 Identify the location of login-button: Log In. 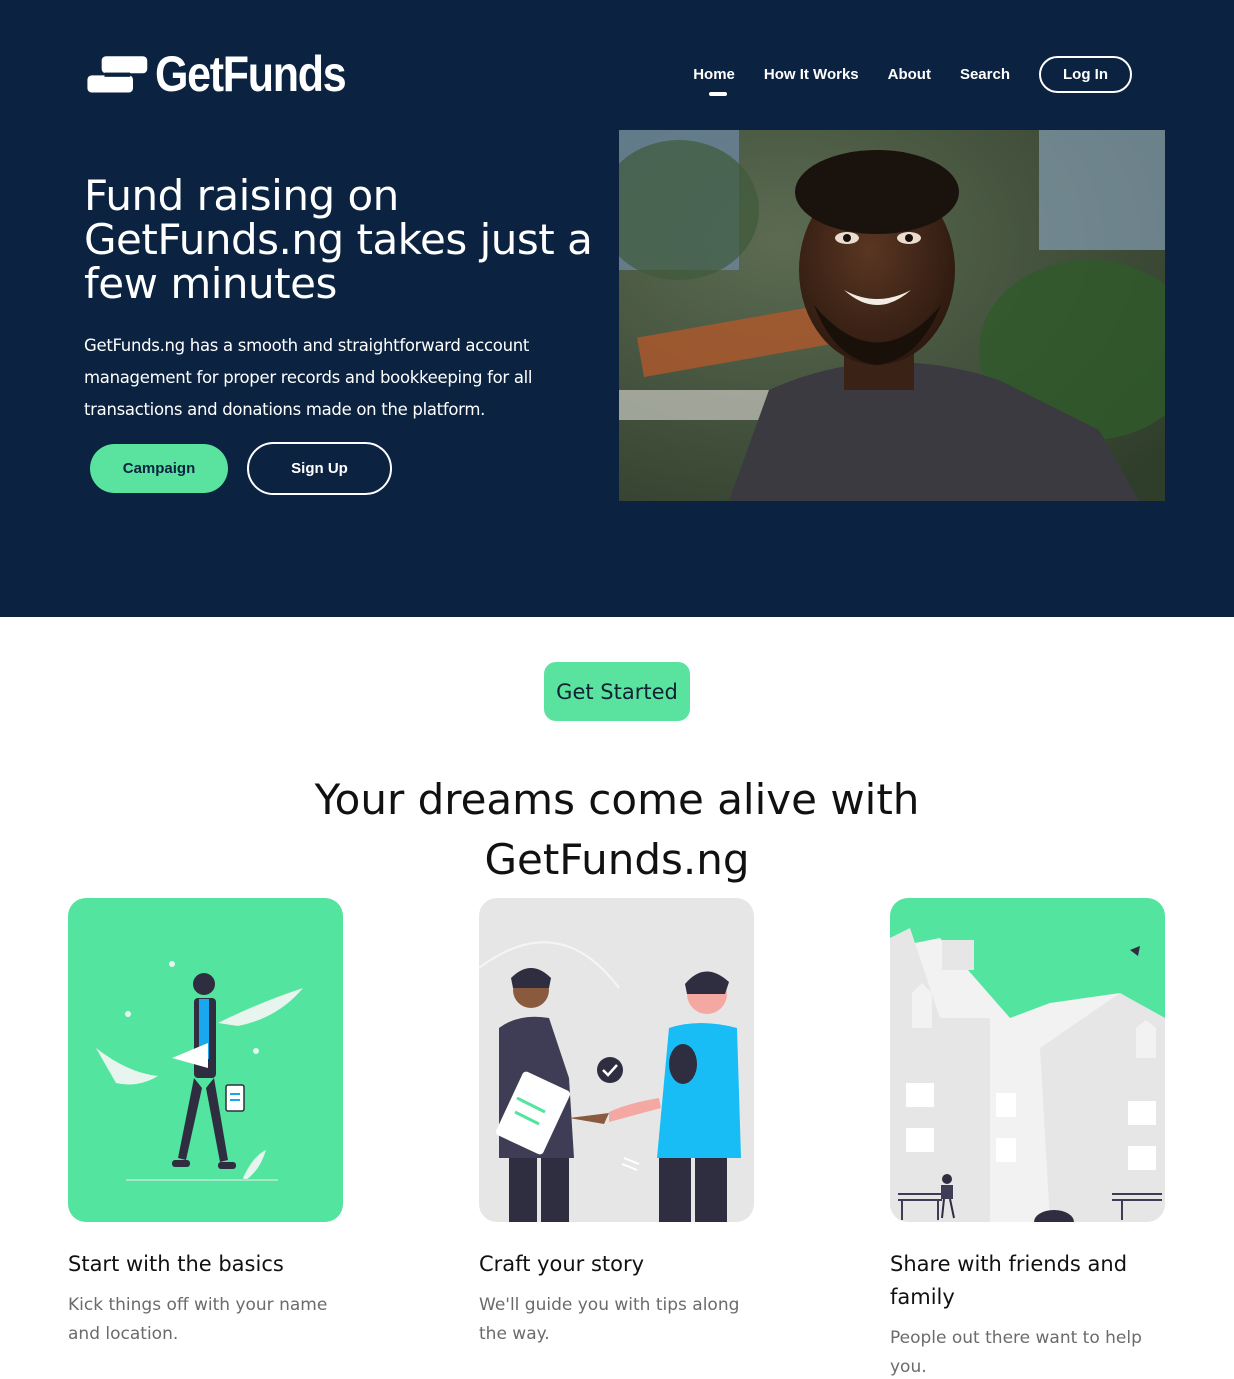
(1085, 74).